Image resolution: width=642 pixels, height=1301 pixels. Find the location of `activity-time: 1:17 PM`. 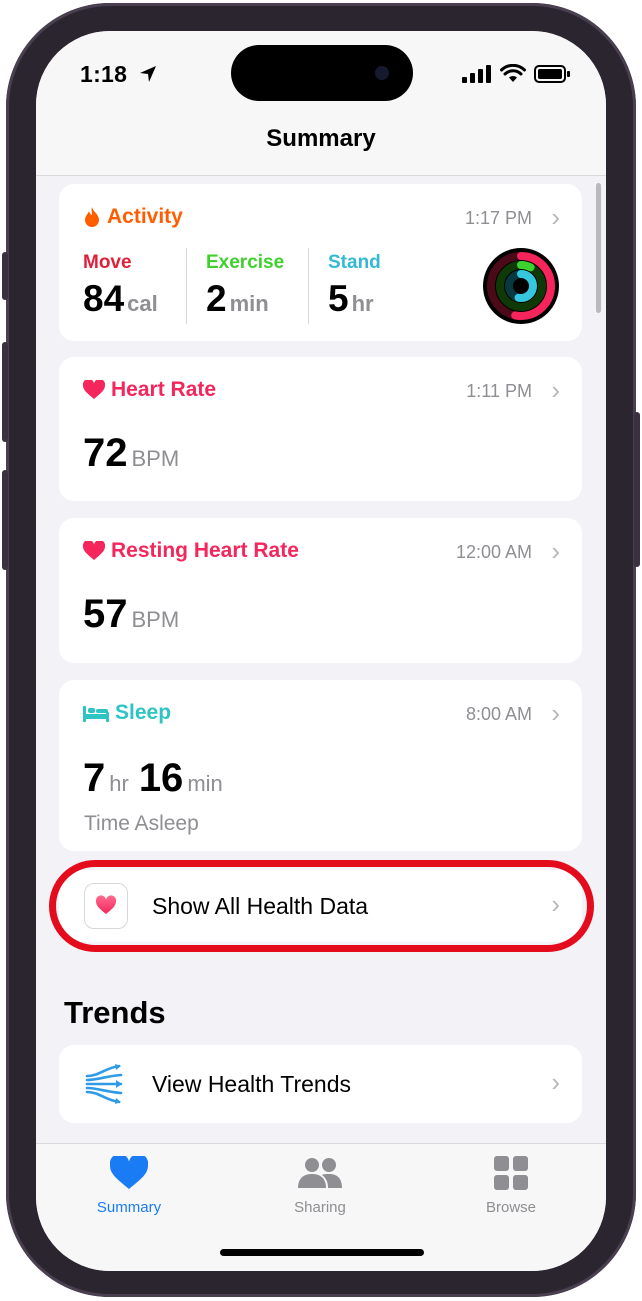

activity-time: 1:17 PM is located at coordinates (498, 218).